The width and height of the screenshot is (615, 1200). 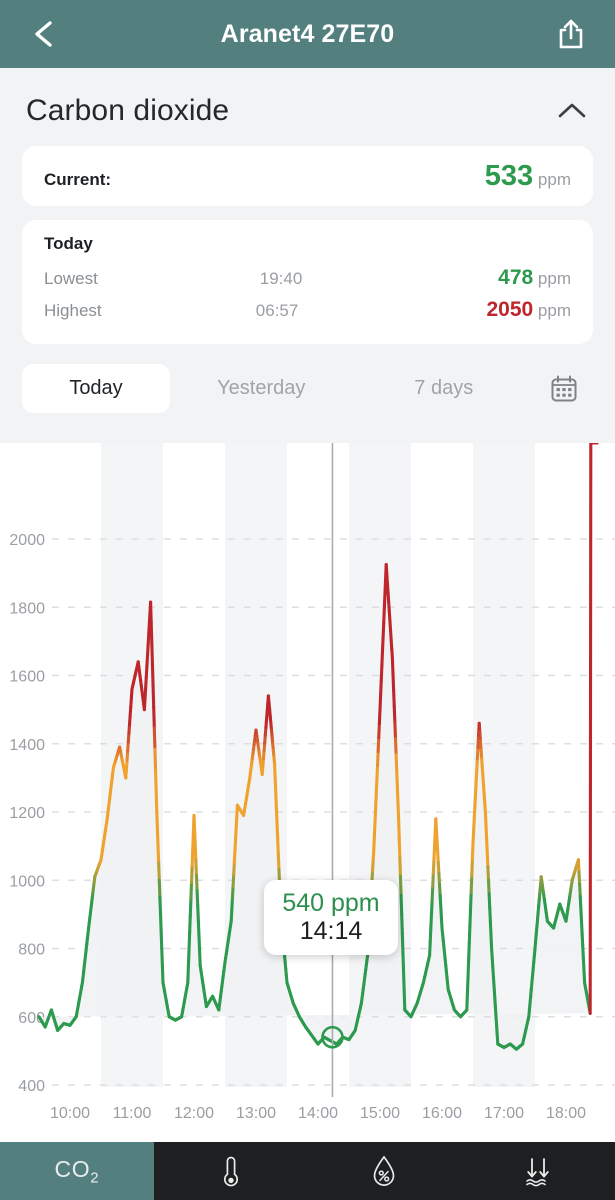 I want to click on calendar-icon, so click(x=564, y=388).